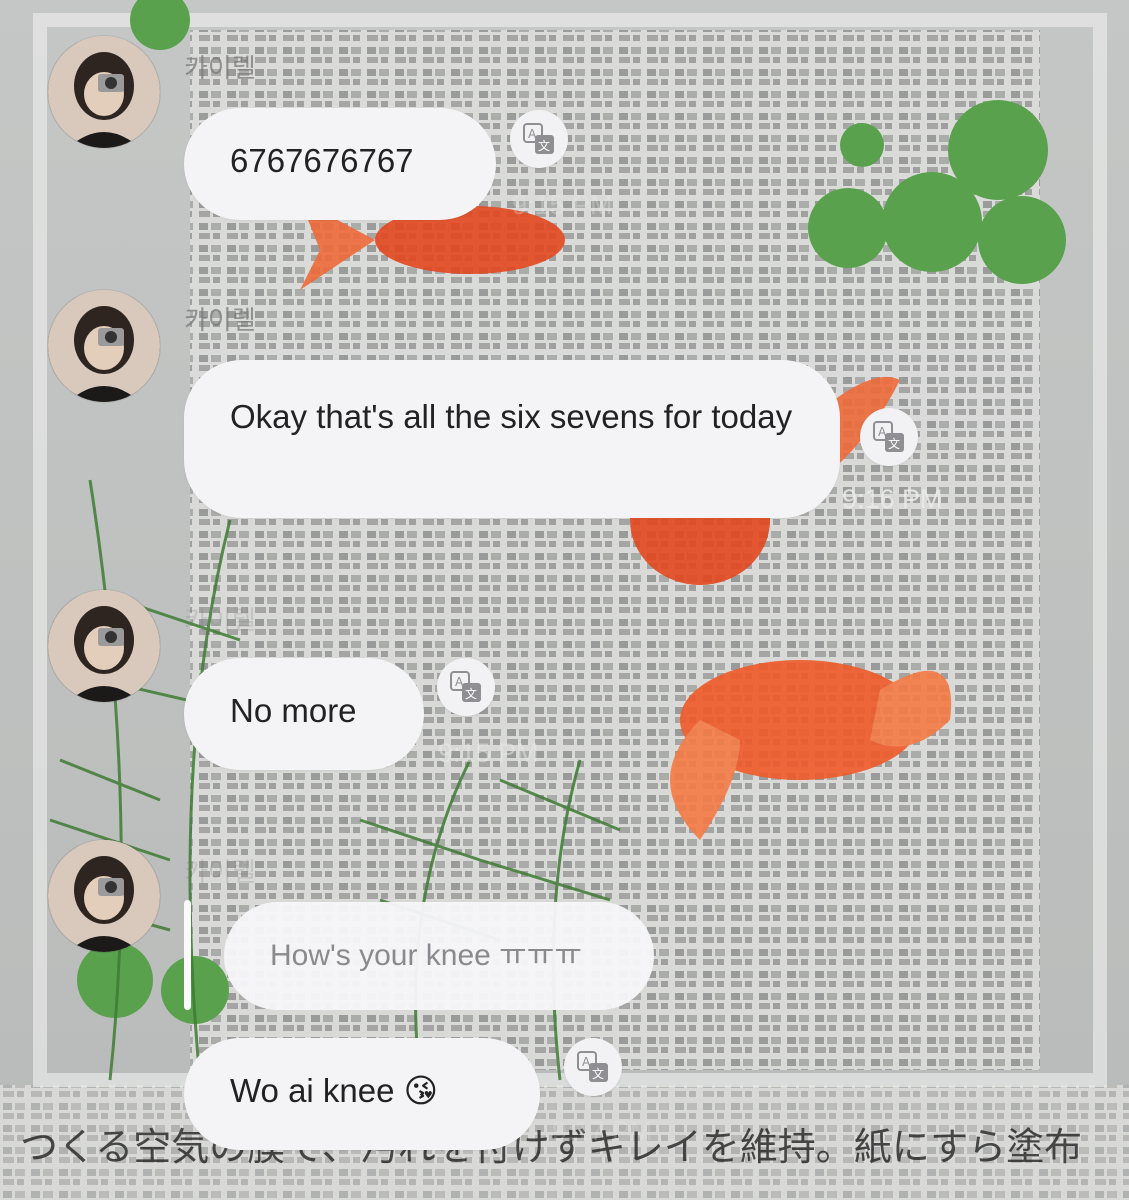  What do you see at coordinates (892, 499) in the screenshot?
I see `message-time: 9:16 PM` at bounding box center [892, 499].